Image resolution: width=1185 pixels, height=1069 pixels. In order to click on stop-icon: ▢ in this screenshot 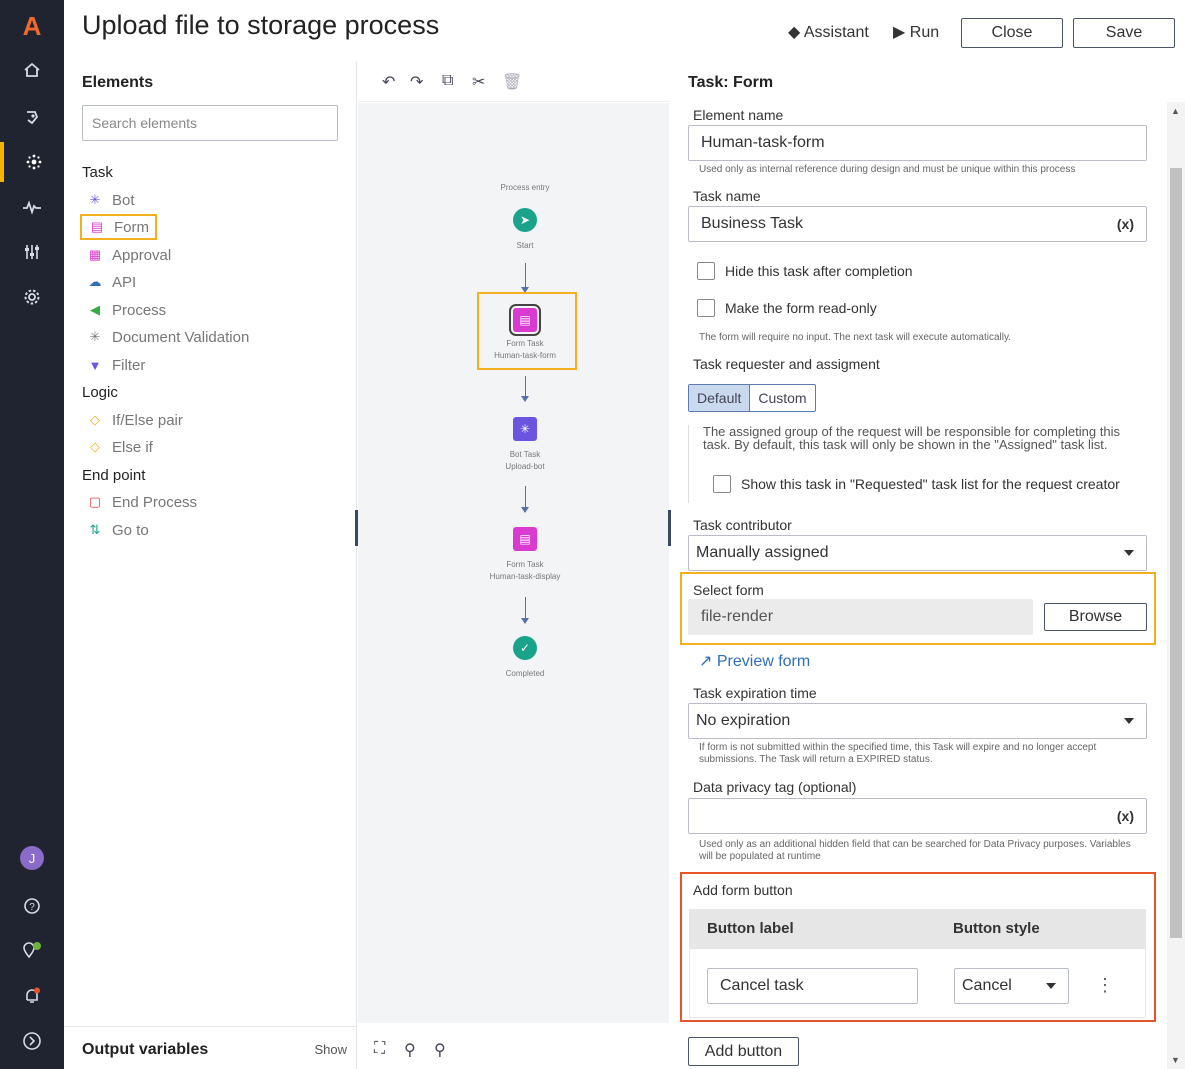, I will do `click(95, 501)`.